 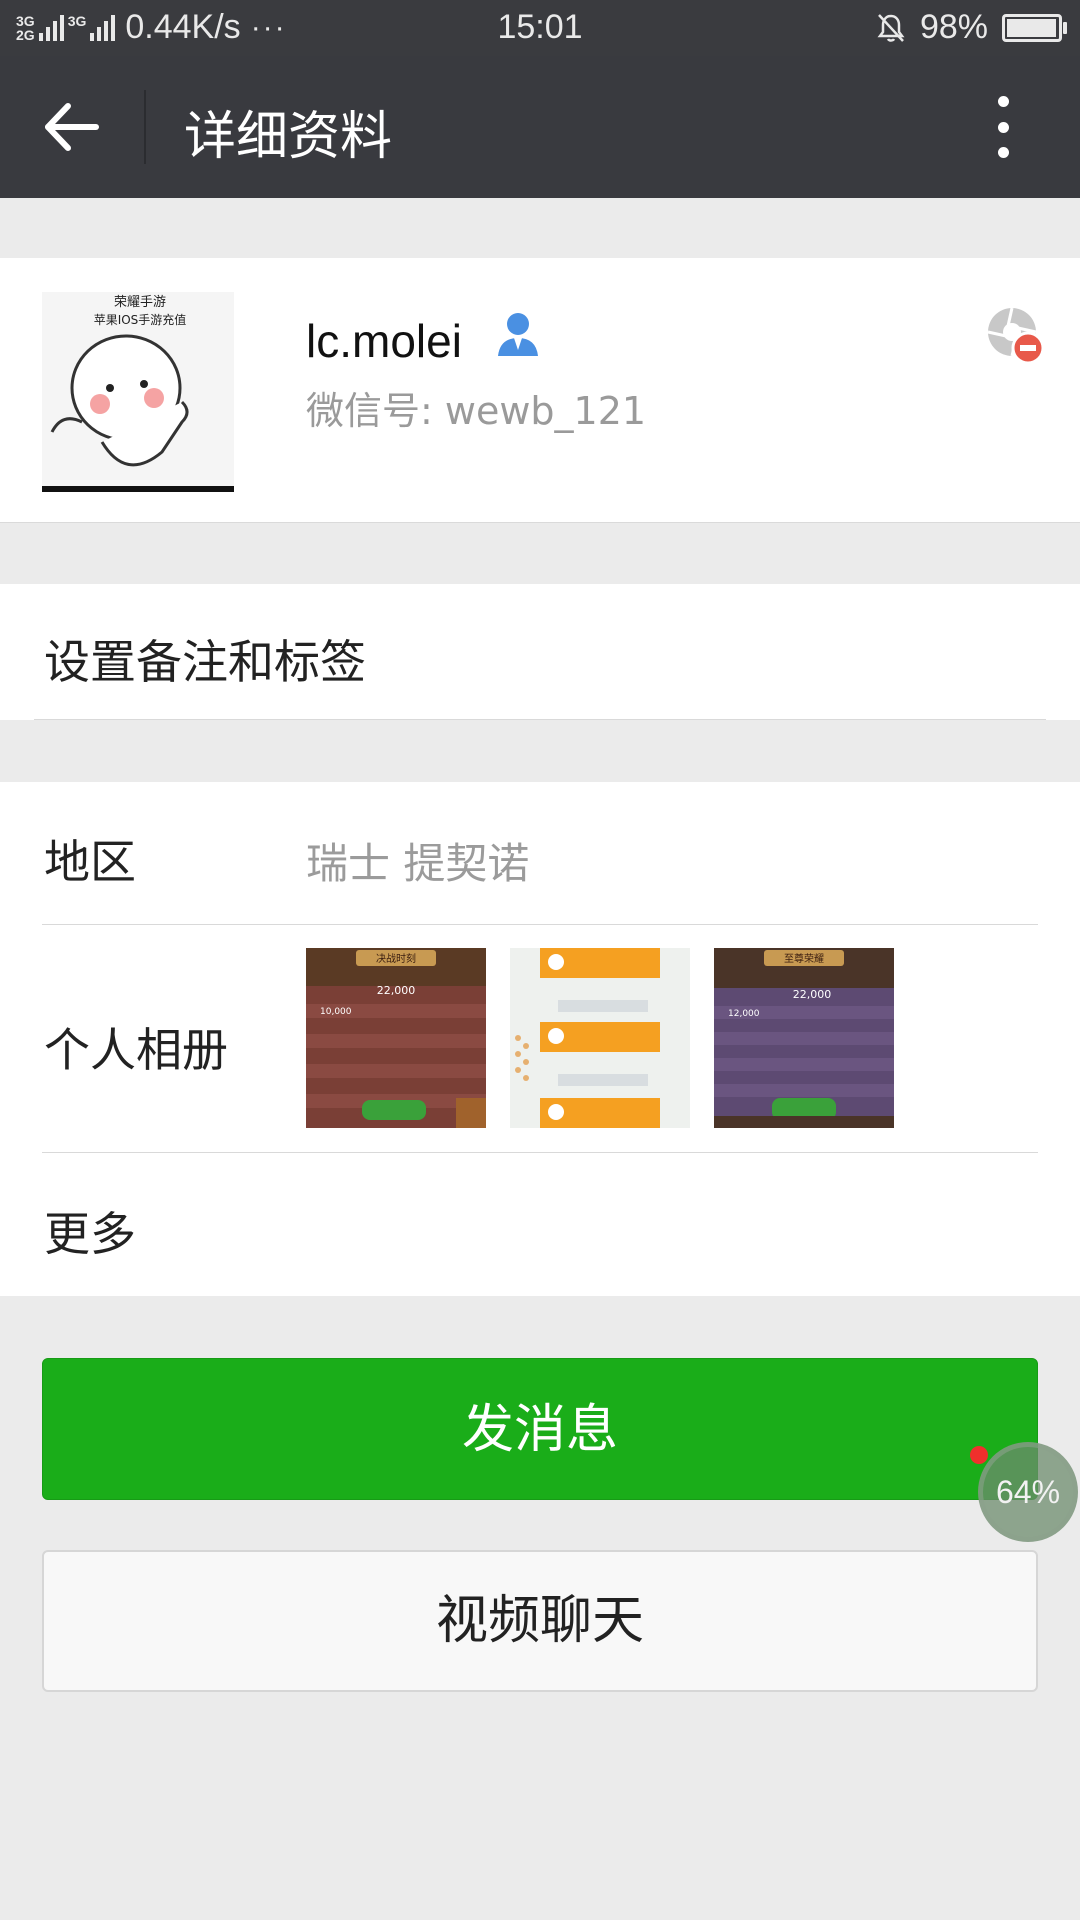 I want to click on region-value: 瑞士 提契诺, so click(x=418, y=863).